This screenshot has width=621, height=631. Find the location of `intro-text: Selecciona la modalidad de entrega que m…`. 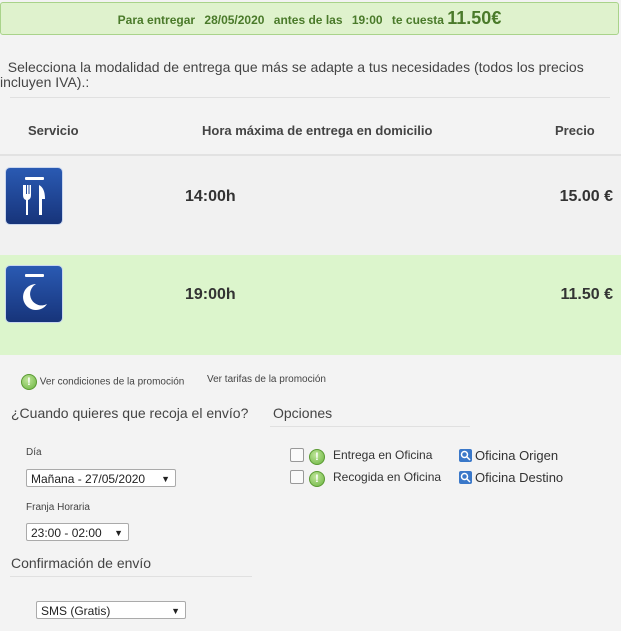

intro-text: Selecciona la modalidad de entrega que m… is located at coordinates (304, 75).